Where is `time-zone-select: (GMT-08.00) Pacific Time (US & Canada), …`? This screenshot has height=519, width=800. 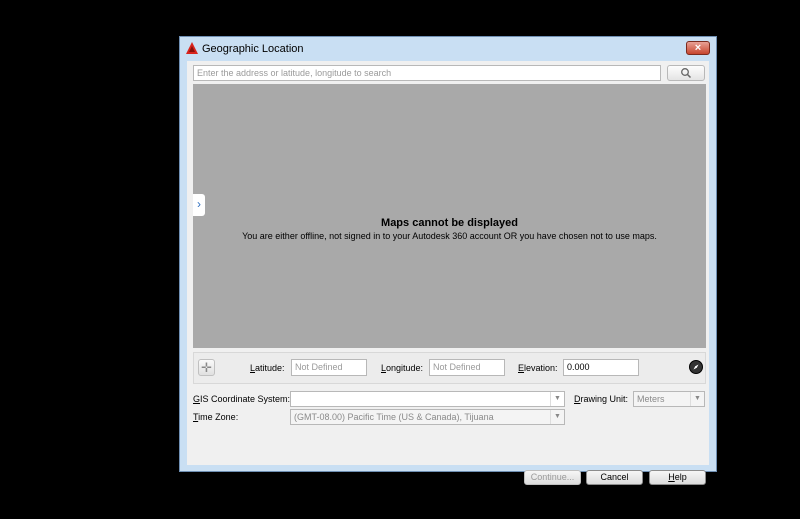
time-zone-select: (GMT-08.00) Pacific Time (US & Canada), … is located at coordinates (427, 417).